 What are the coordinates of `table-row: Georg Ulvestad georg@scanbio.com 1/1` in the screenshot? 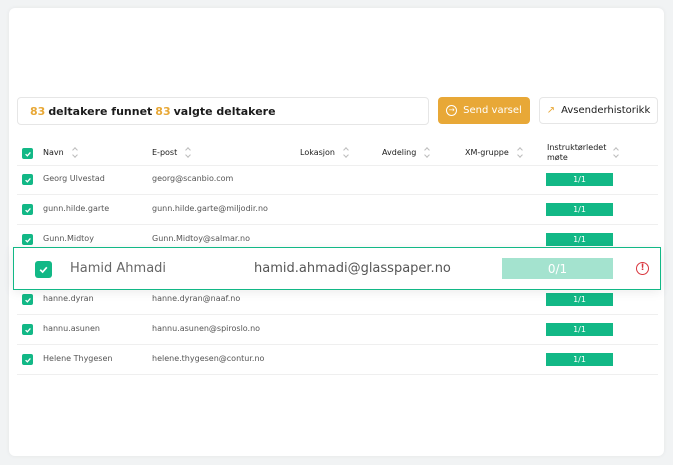 It's located at (337, 180).